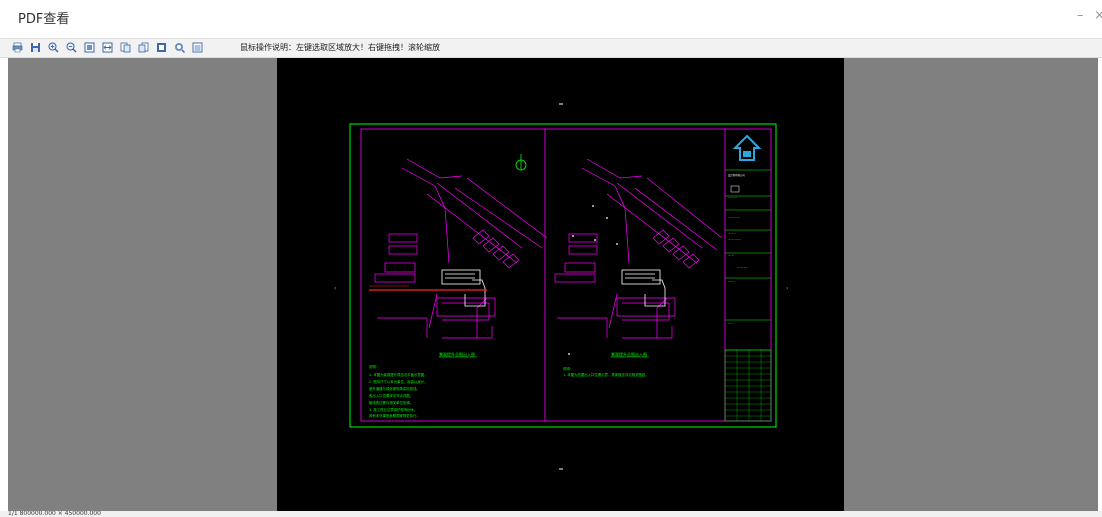  What do you see at coordinates (1098, 15) in the screenshot?
I see `close-button: ×` at bounding box center [1098, 15].